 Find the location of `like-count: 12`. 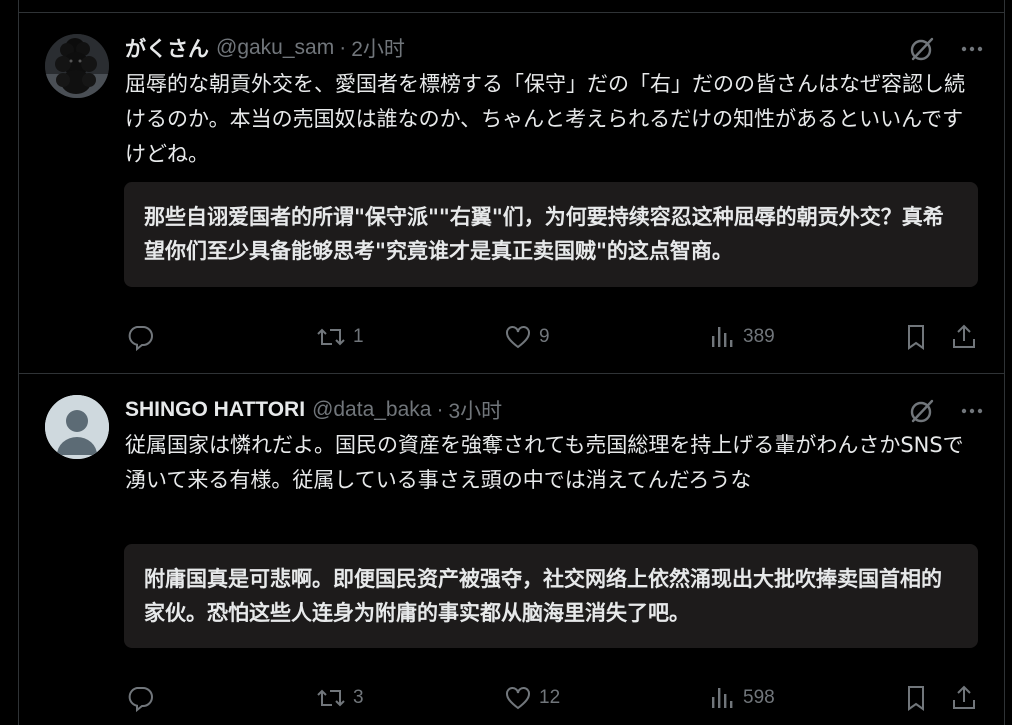

like-count: 12 is located at coordinates (550, 697).